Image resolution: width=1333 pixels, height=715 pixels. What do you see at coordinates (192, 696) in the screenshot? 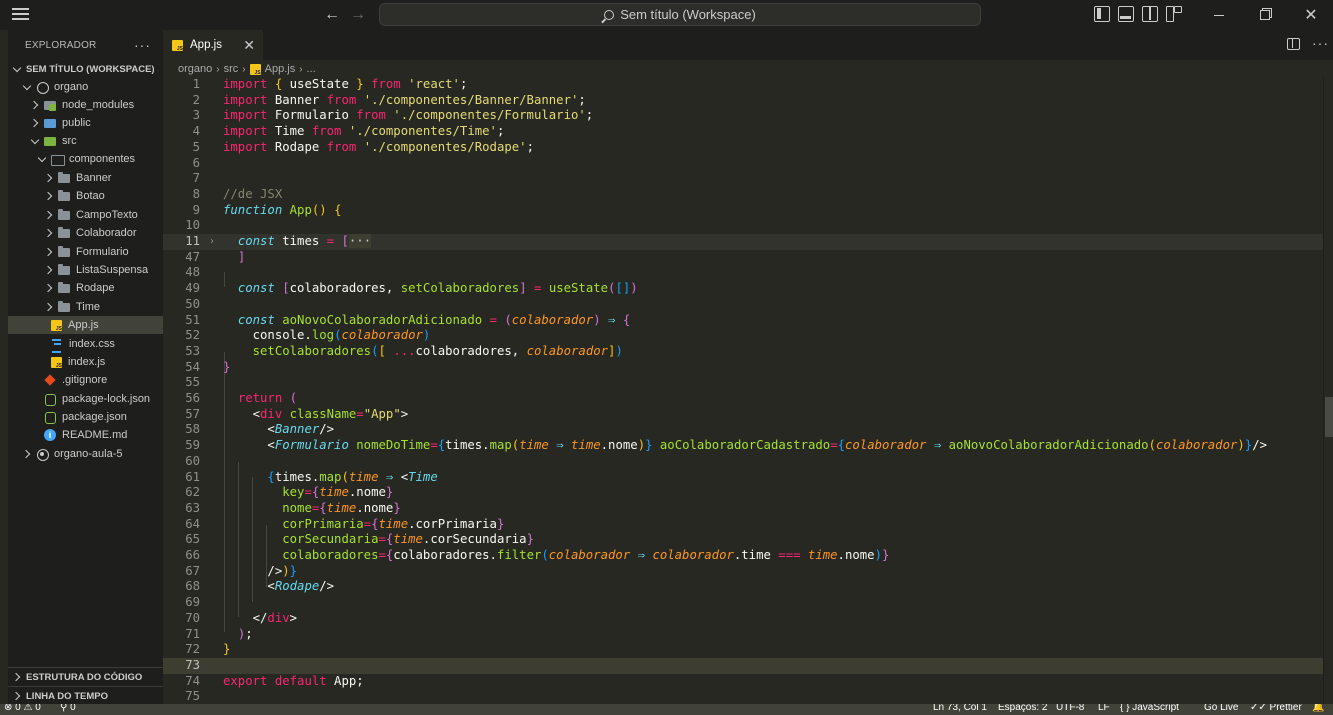
I see `code-line: 75` at bounding box center [192, 696].